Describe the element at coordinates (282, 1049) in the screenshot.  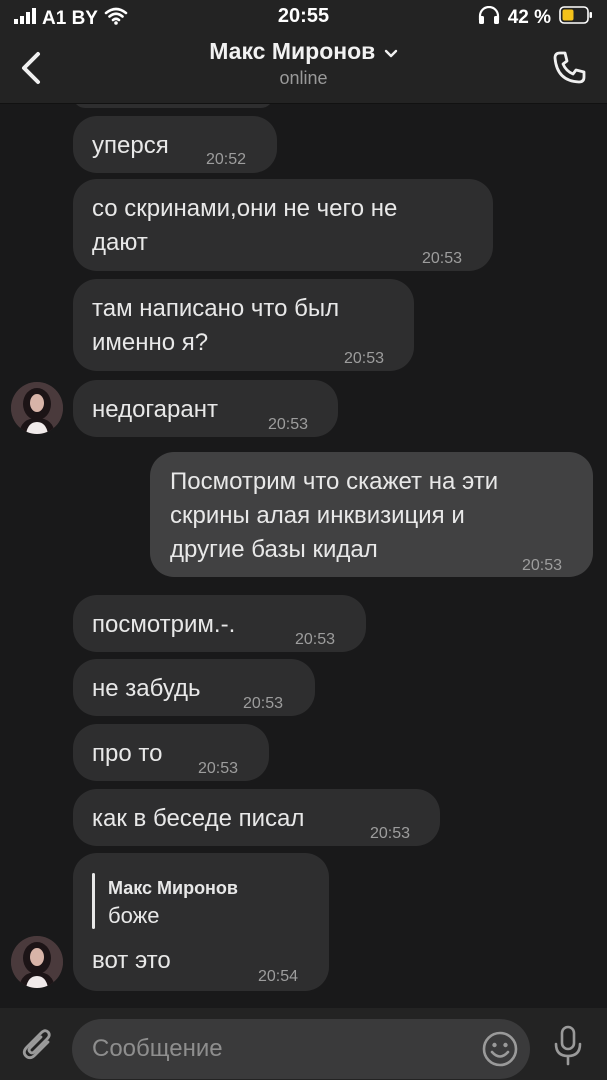
I see `message-input` at that location.